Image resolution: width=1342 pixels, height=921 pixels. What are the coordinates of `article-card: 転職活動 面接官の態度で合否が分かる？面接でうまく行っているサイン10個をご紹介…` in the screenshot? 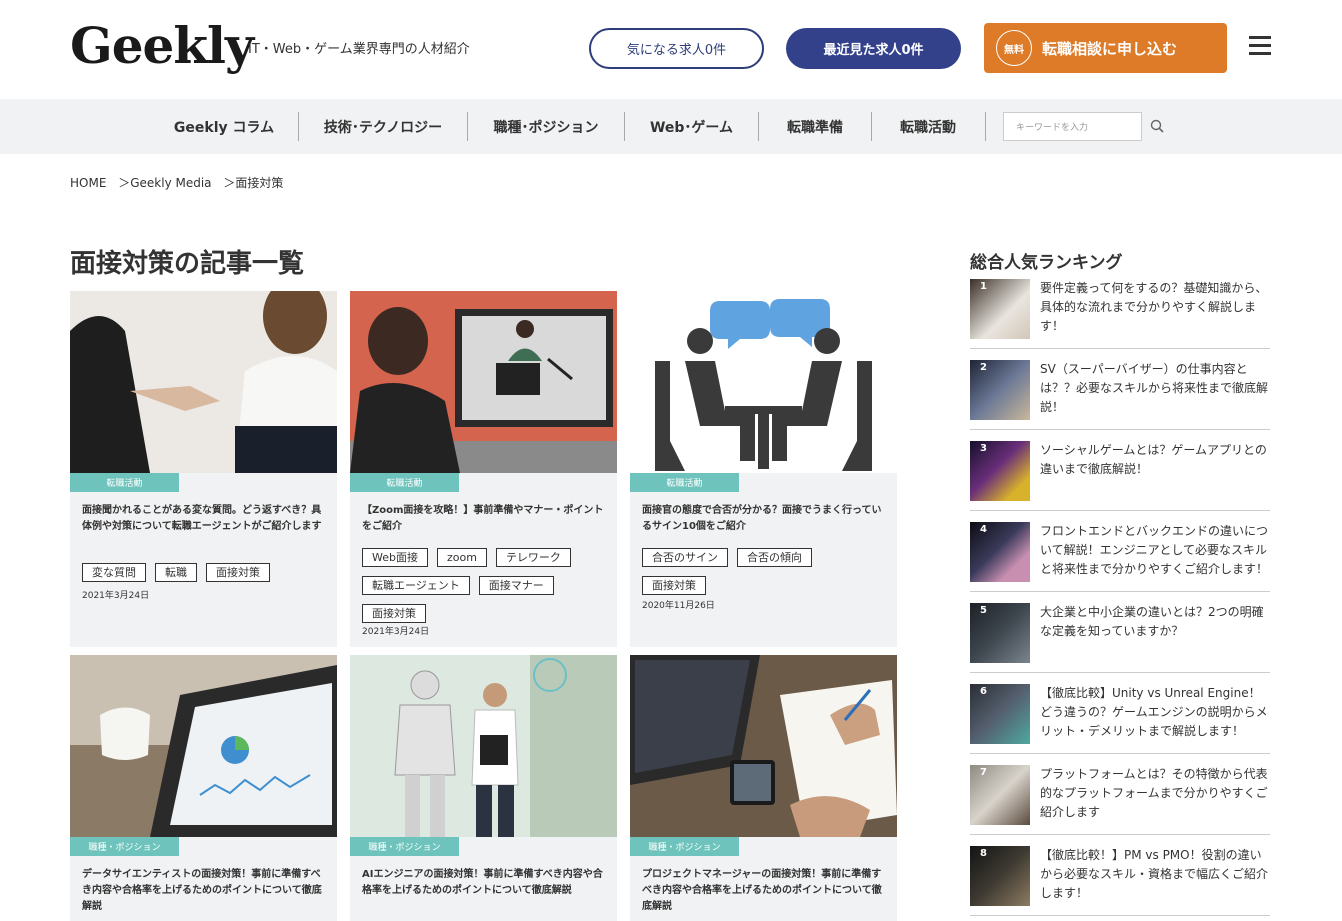 It's located at (763, 469).